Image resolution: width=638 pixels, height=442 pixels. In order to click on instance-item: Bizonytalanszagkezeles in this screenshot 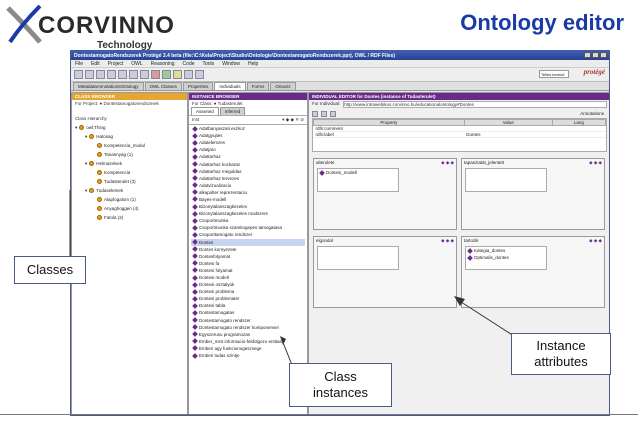, I will do `click(248, 206)`.